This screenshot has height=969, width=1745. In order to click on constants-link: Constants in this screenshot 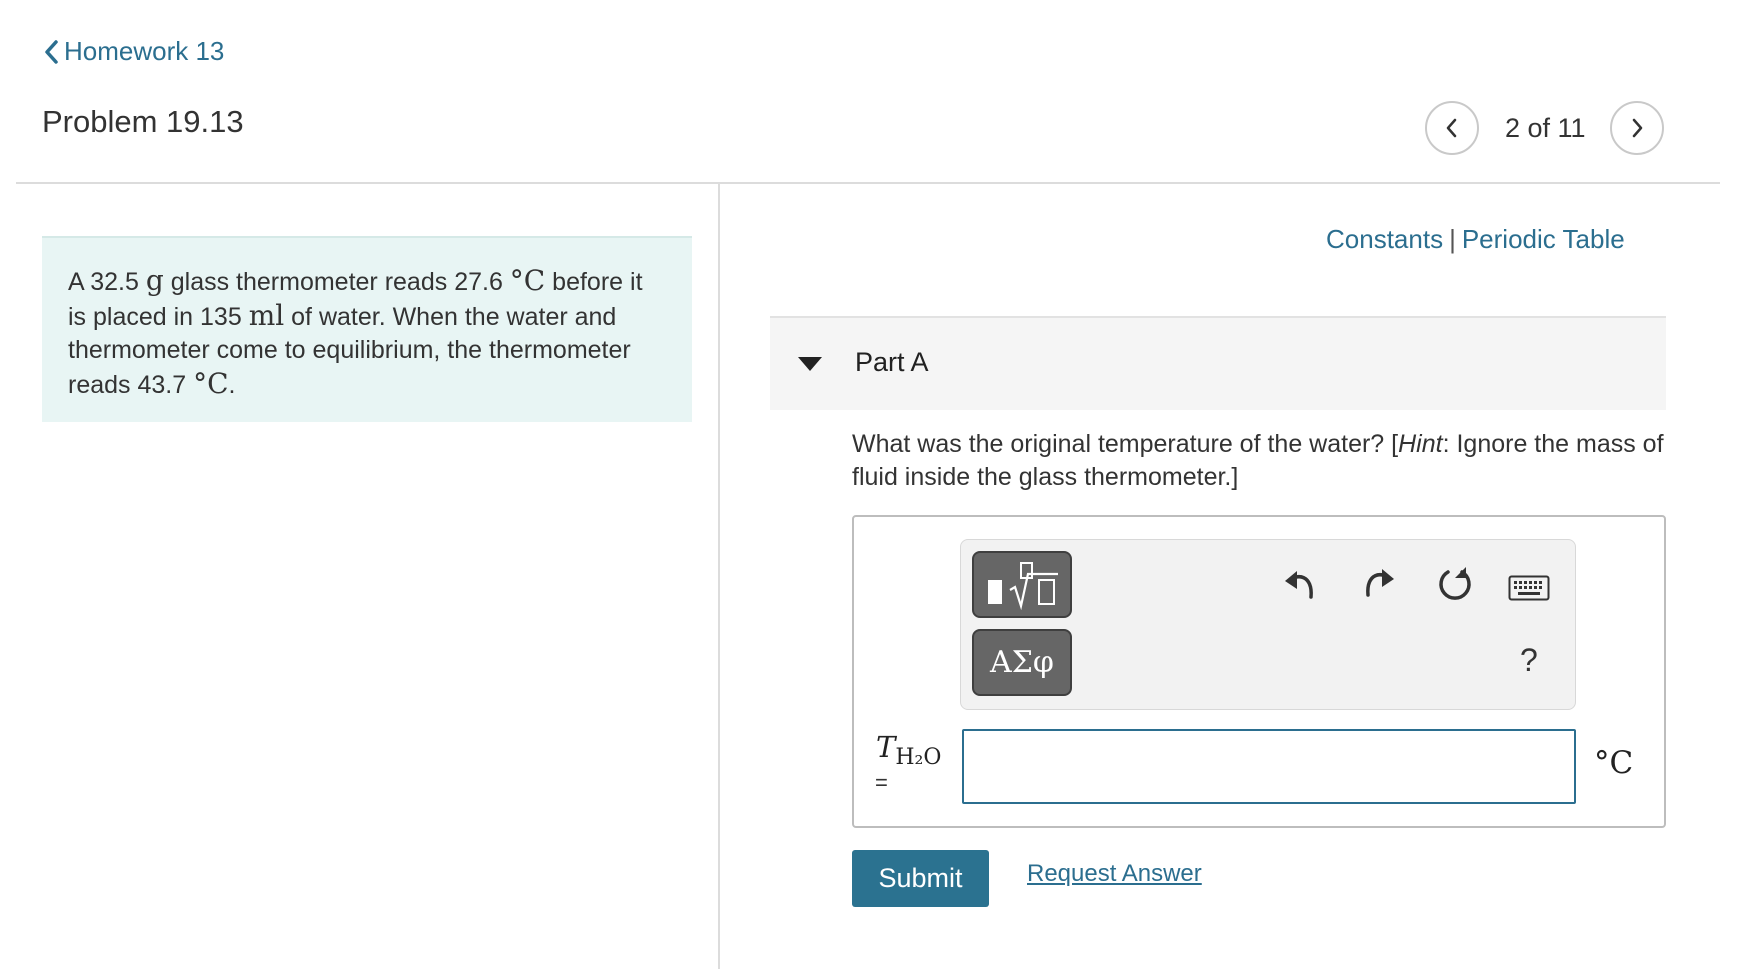, I will do `click(1384, 239)`.